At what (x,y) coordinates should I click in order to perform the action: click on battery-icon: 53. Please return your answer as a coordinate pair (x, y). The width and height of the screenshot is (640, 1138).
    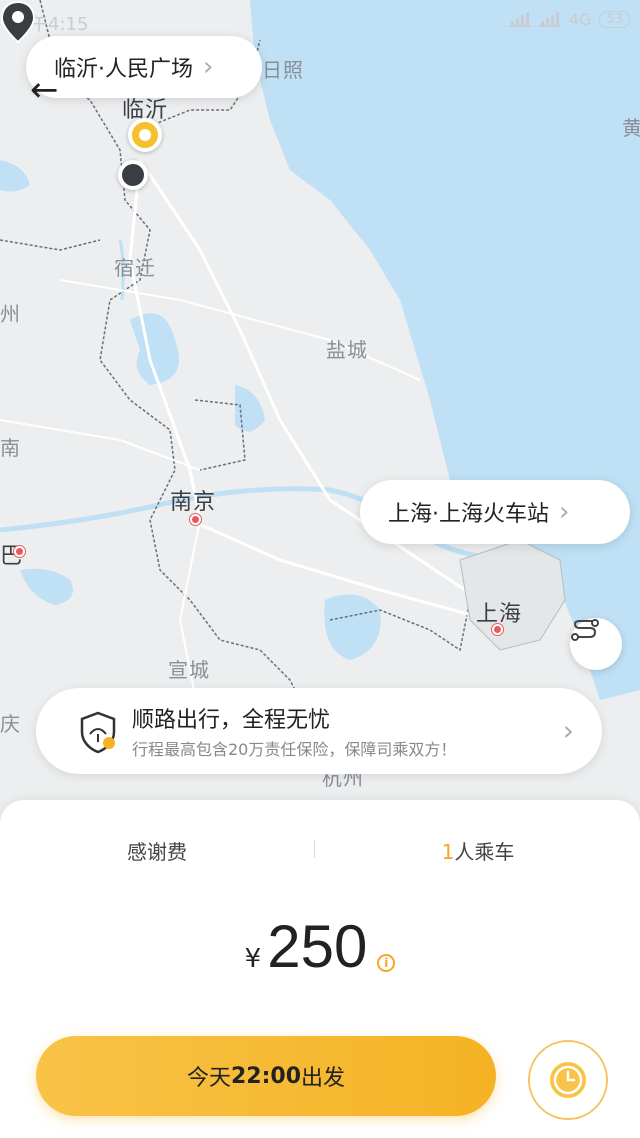
    Looking at the image, I should click on (614, 19).